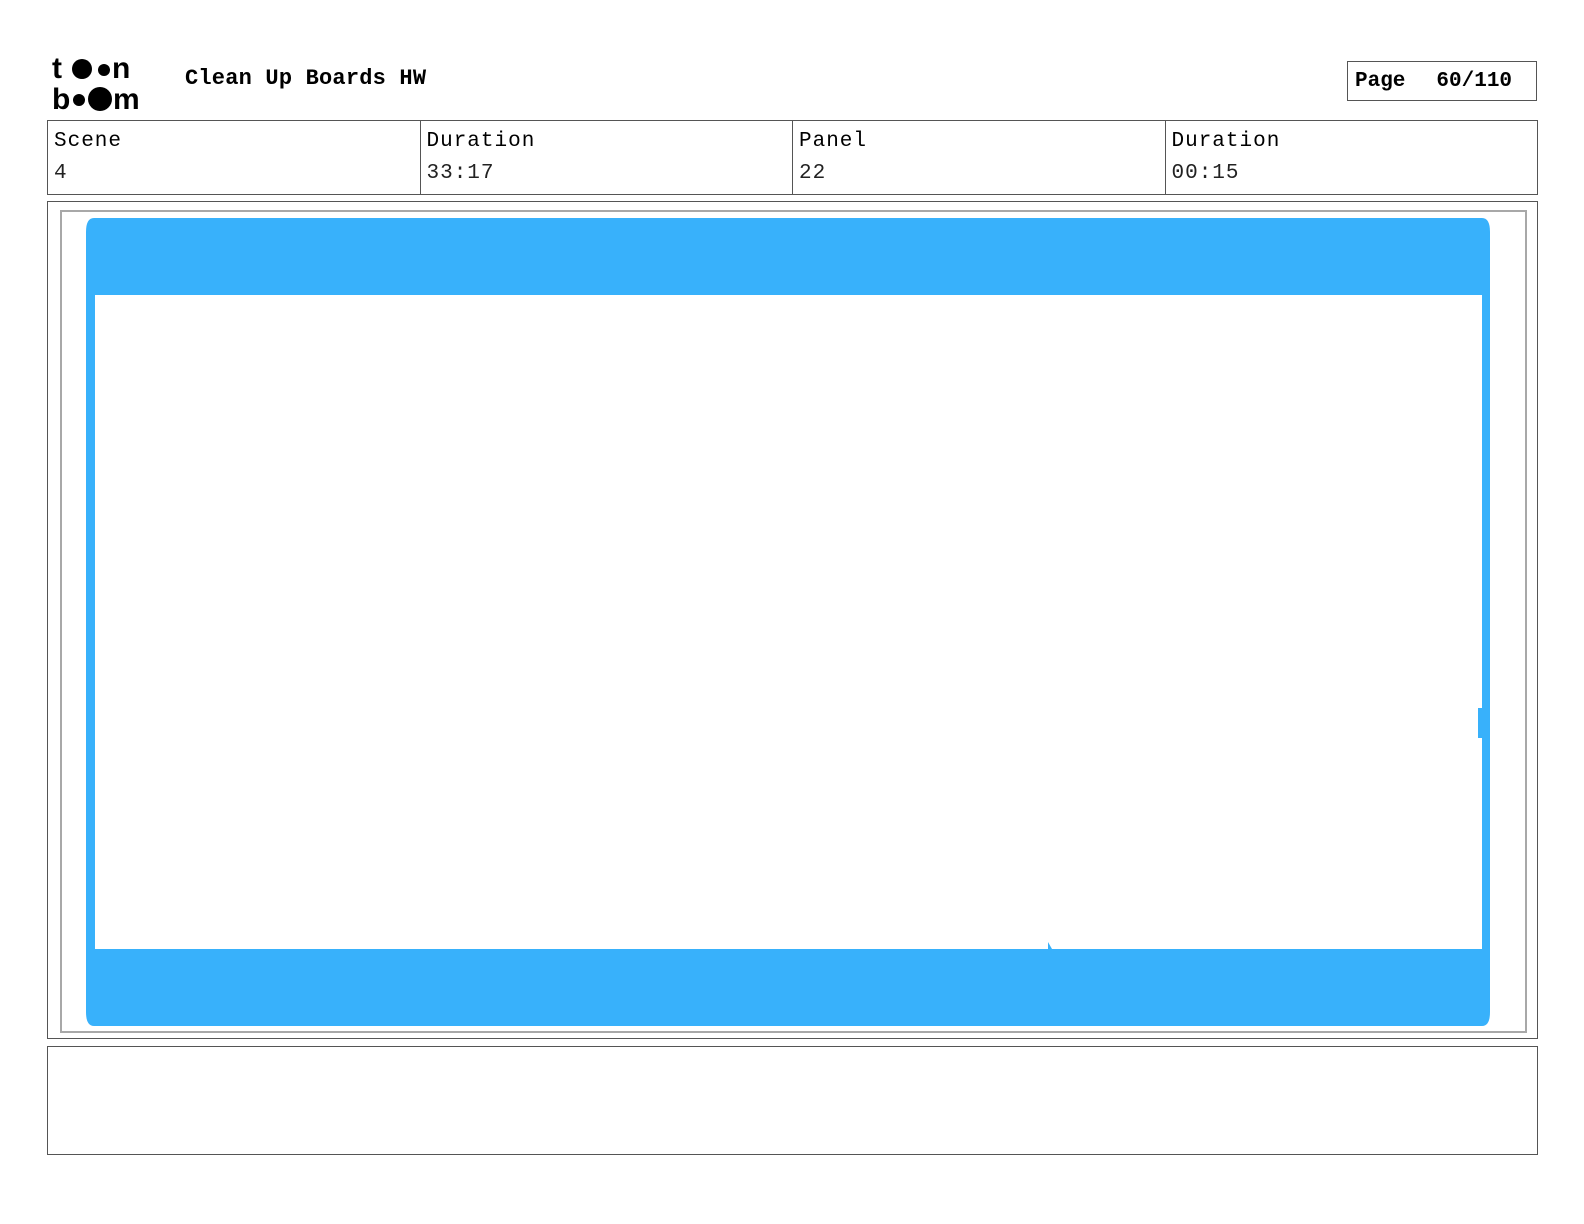  What do you see at coordinates (57, 68) in the screenshot?
I see `svg-text: t` at bounding box center [57, 68].